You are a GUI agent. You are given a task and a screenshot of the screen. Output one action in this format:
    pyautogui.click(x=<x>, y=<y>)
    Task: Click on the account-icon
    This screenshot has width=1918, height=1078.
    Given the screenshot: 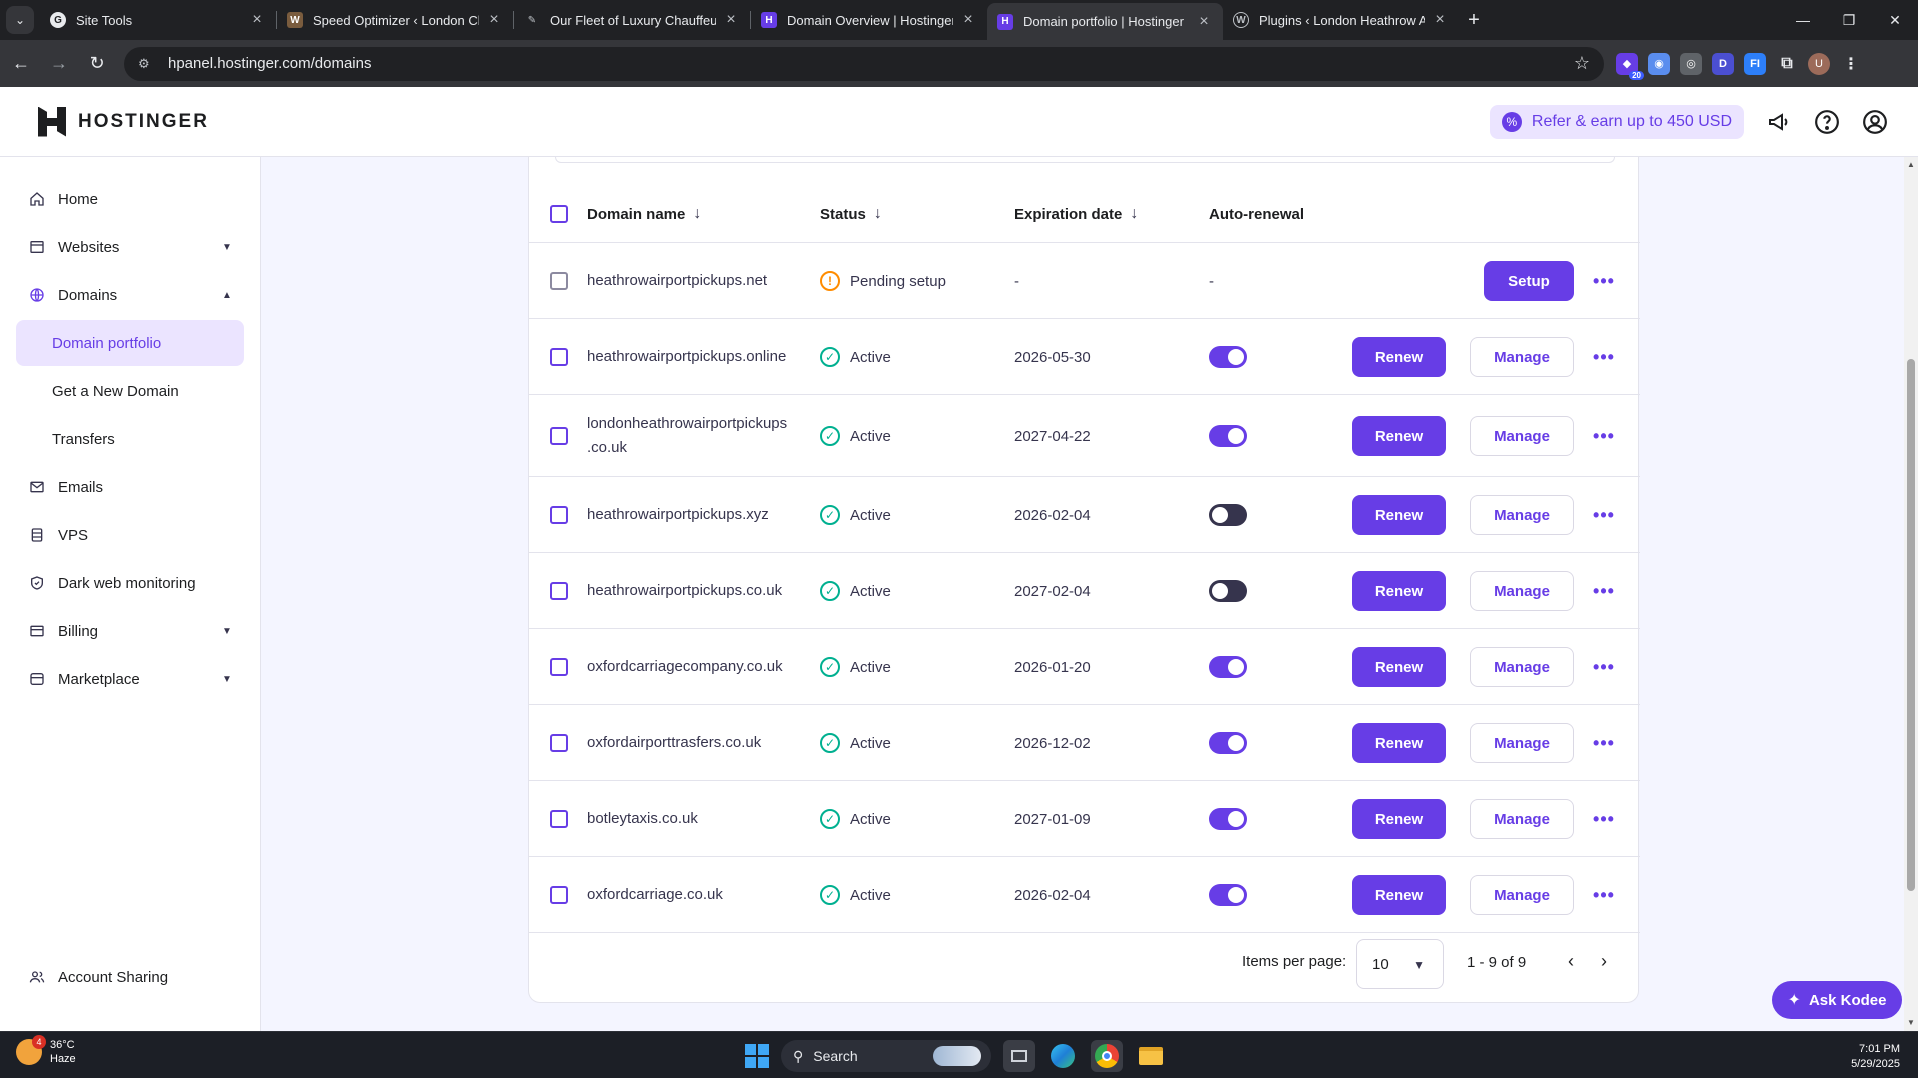 What is the action you would take?
    pyautogui.click(x=1875, y=122)
    